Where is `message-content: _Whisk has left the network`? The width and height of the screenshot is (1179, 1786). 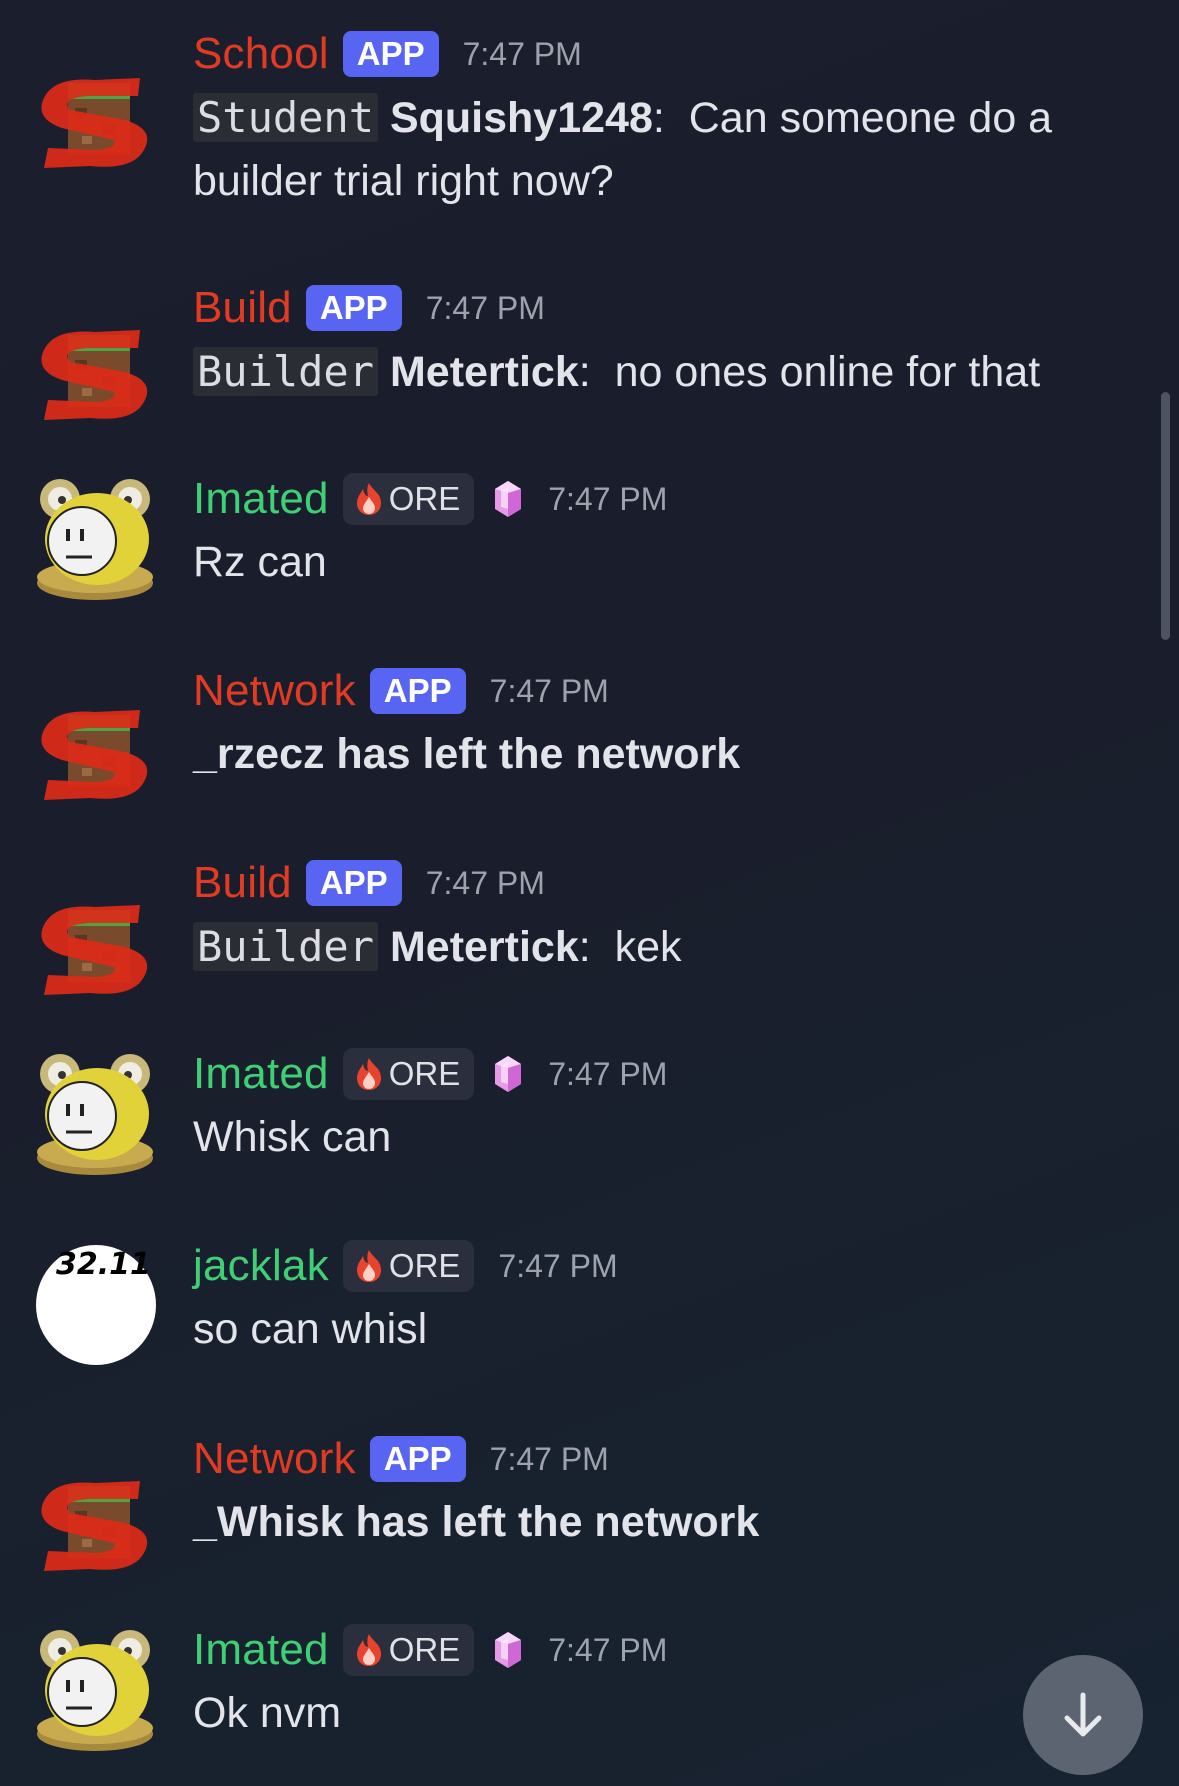
message-content: _Whisk has left the network is located at coordinates (476, 1522).